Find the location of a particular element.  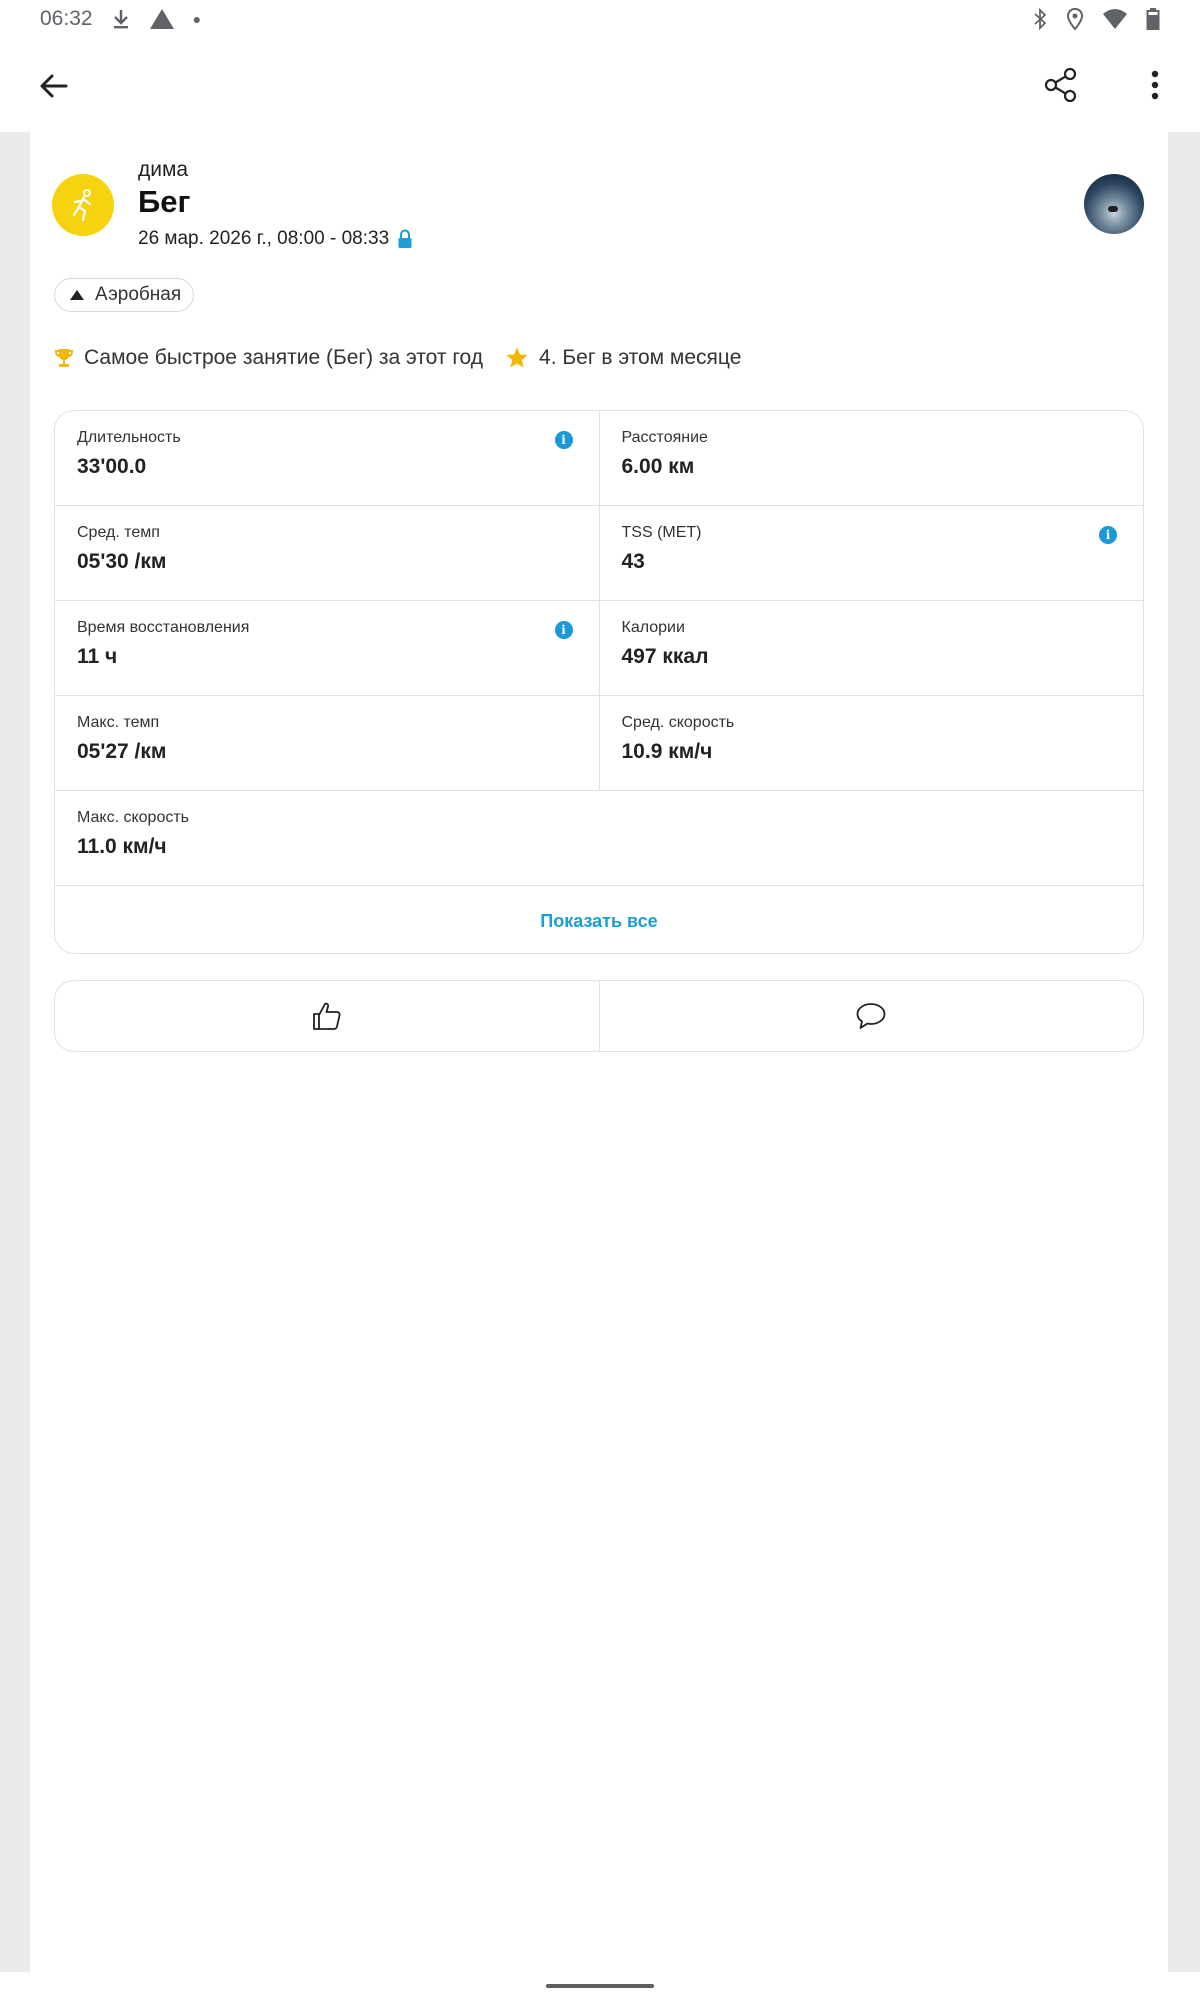

stat-avg-pace: Сред. темп 05'30 /км is located at coordinates (327, 553).